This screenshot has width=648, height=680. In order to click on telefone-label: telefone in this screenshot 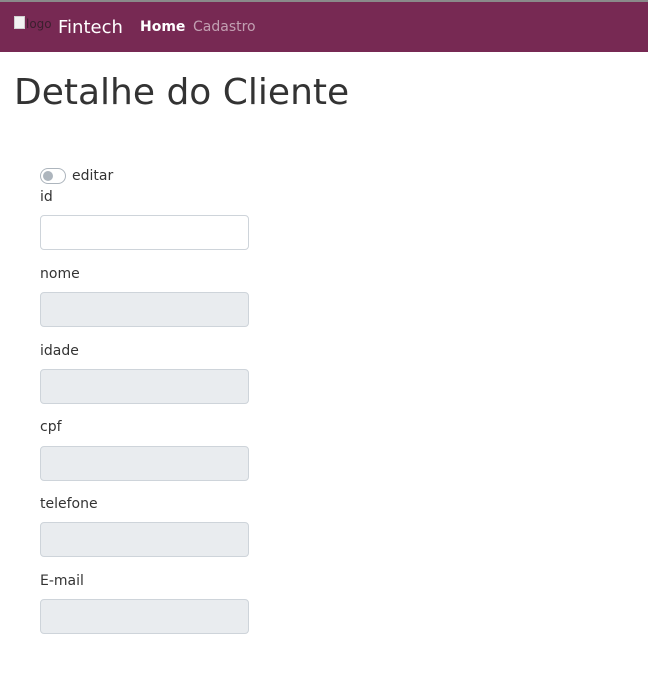, I will do `click(69, 504)`.